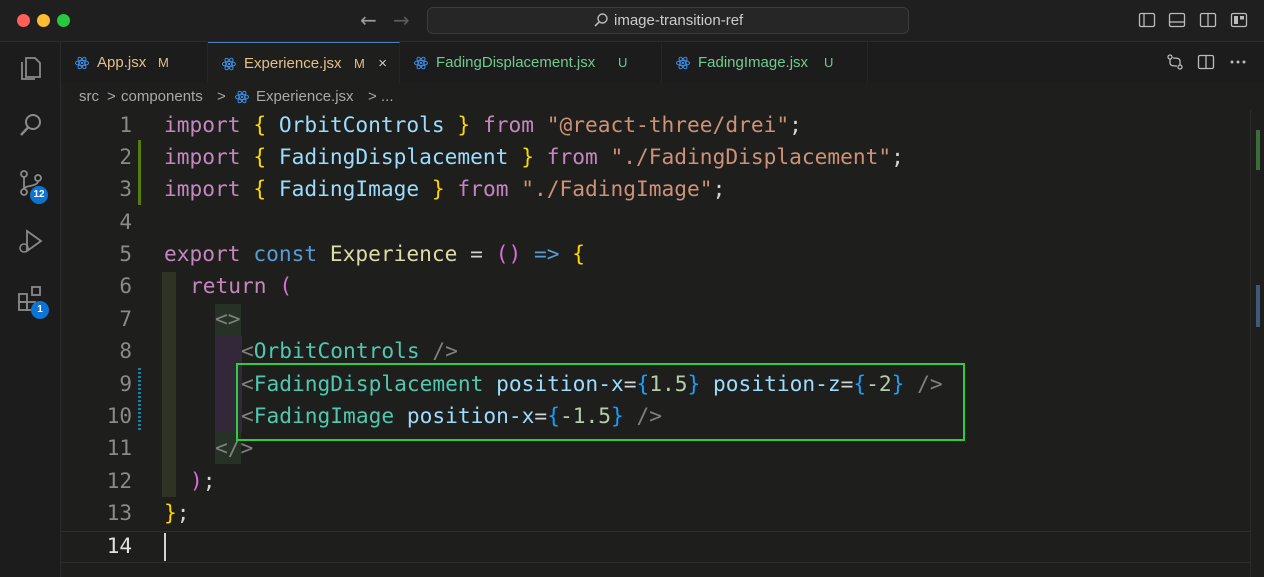  I want to click on code-line-5: export const Experience = () => {, so click(375, 253).